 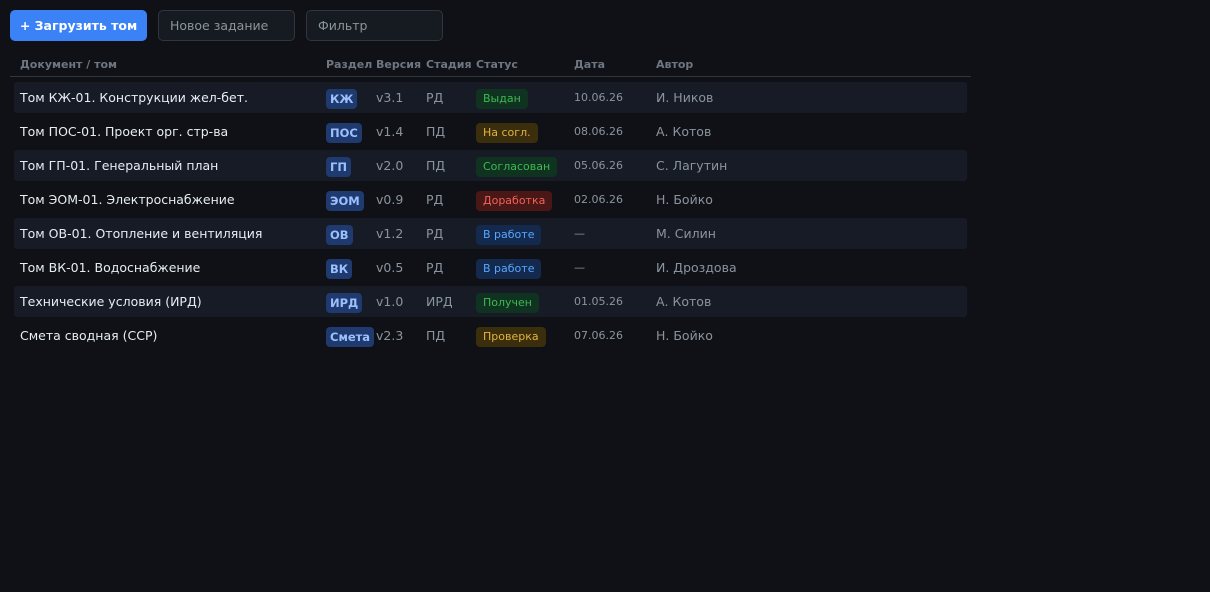 What do you see at coordinates (686, 233) in the screenshot?
I see `author-value: М. Силин` at bounding box center [686, 233].